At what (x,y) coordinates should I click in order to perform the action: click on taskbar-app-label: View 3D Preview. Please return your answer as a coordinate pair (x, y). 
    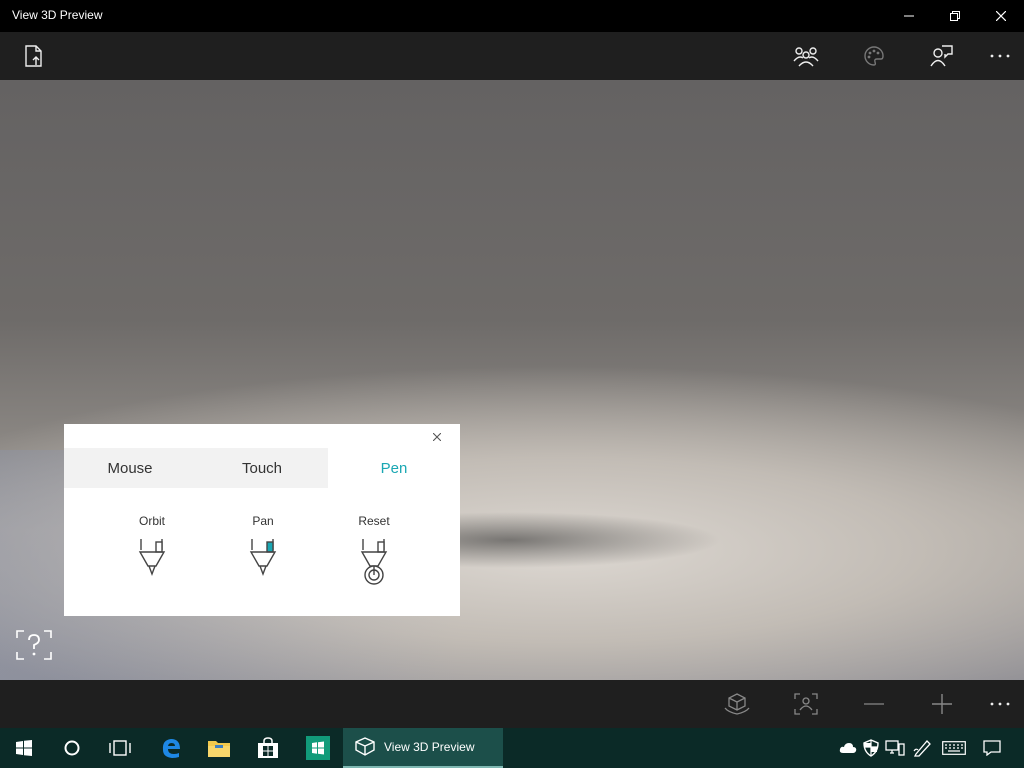
    Looking at the image, I should click on (429, 747).